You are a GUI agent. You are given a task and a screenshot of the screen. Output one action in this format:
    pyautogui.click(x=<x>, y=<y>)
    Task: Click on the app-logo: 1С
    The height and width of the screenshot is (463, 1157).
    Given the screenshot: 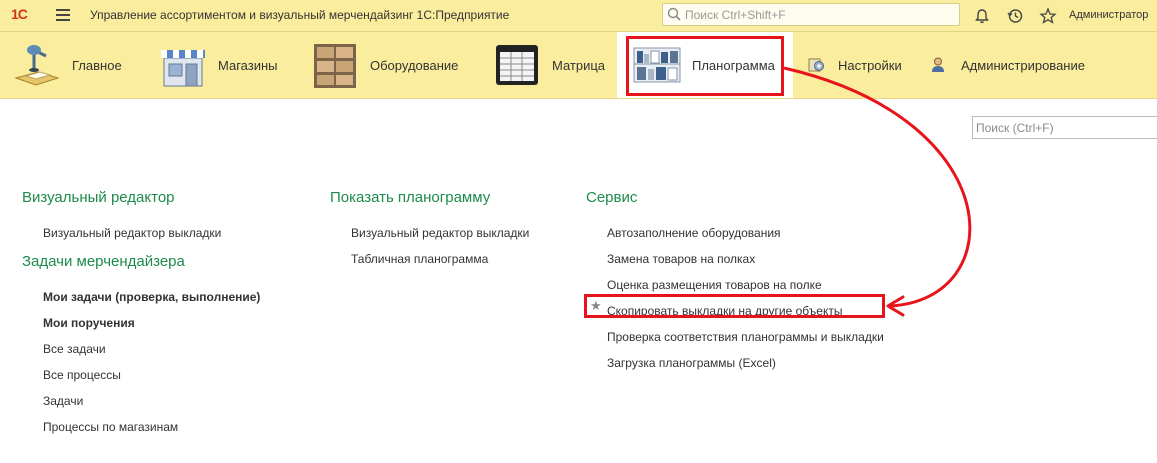 What is the action you would take?
    pyautogui.click(x=19, y=14)
    